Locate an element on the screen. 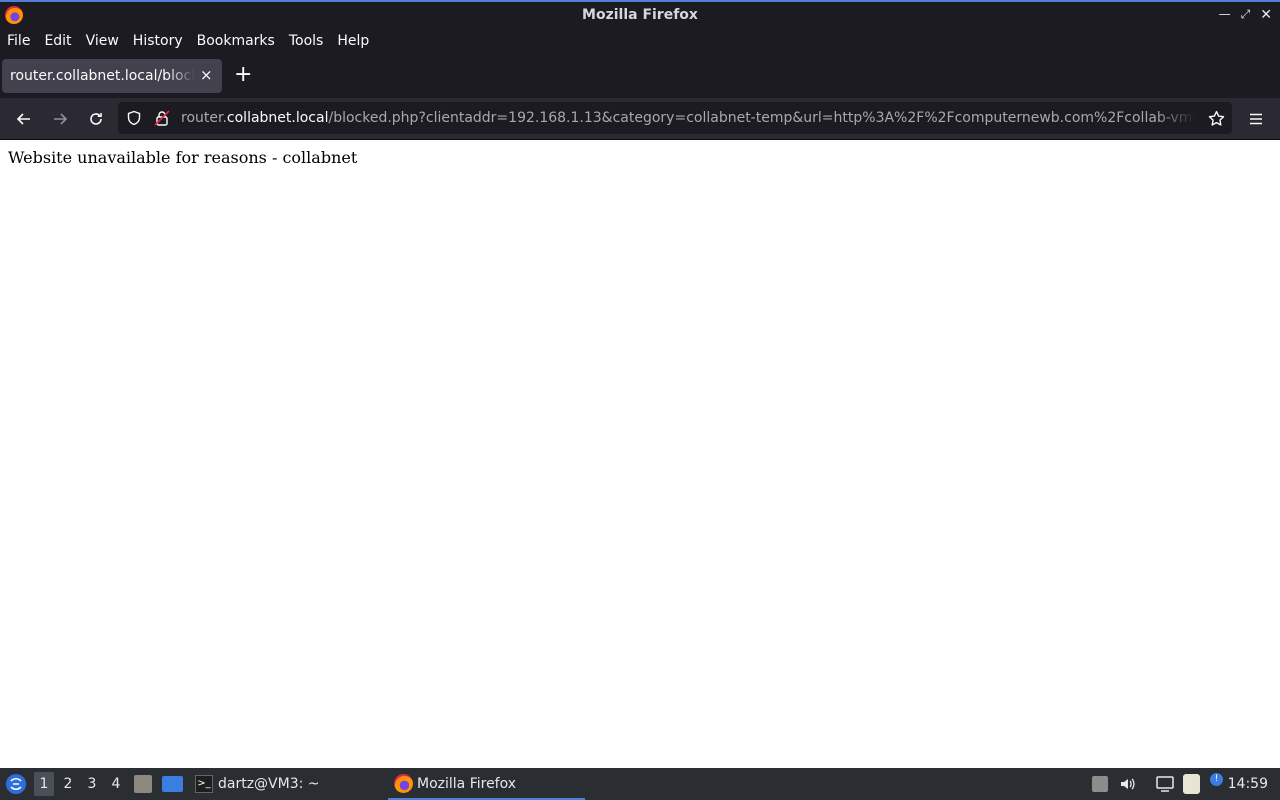 The width and height of the screenshot is (1280, 800). workspace-4: 4 is located at coordinates (116, 784).